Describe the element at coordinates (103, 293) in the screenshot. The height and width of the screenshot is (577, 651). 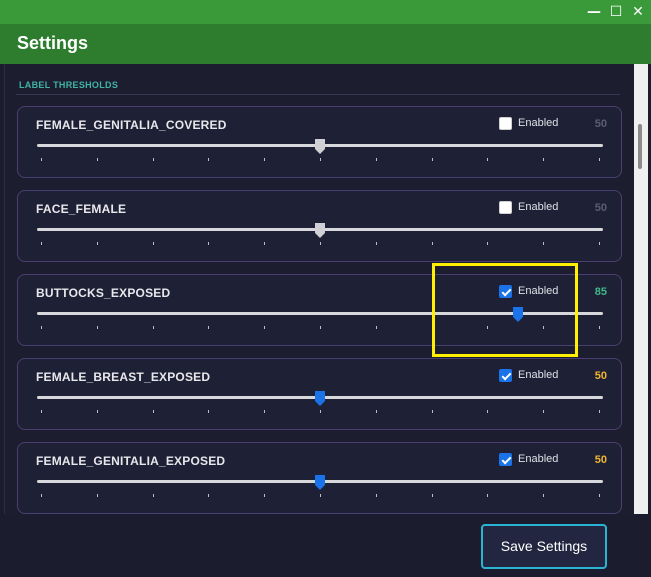
I see `threshold-label: BUTTOCKS_EXPOSED` at that location.